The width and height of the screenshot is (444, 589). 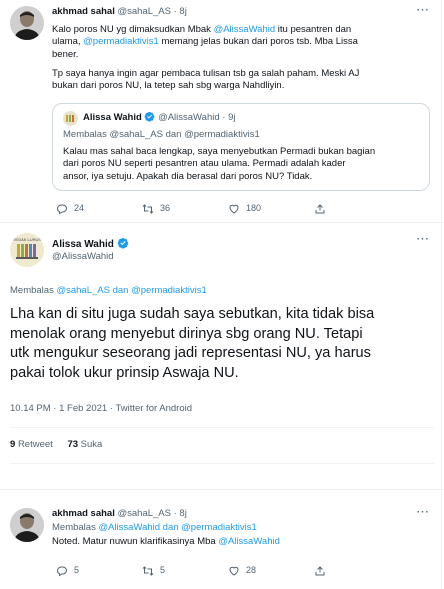 What do you see at coordinates (56, 445) in the screenshot?
I see `engagement-stats: 9 Retweet 73 Suka` at bounding box center [56, 445].